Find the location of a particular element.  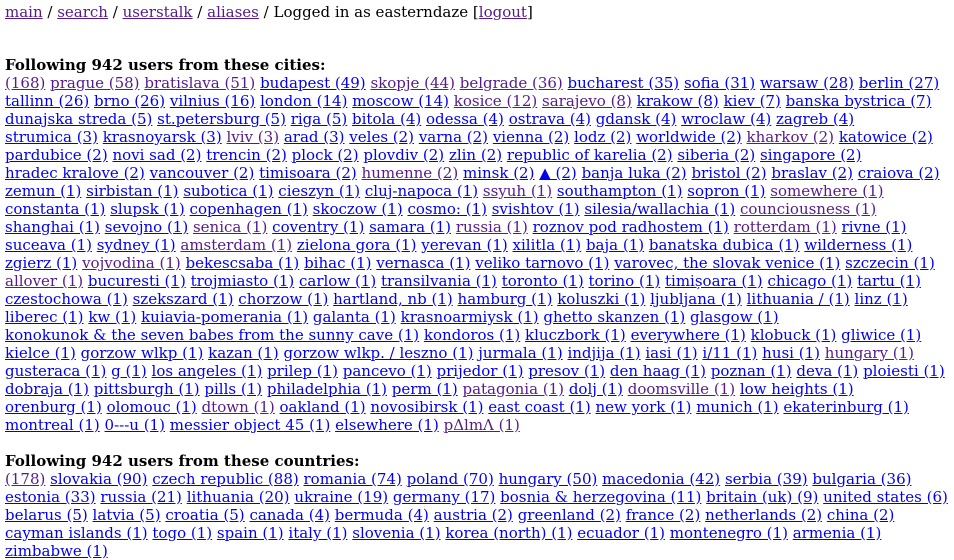

city-link: sirbistan (1) is located at coordinates (132, 191).